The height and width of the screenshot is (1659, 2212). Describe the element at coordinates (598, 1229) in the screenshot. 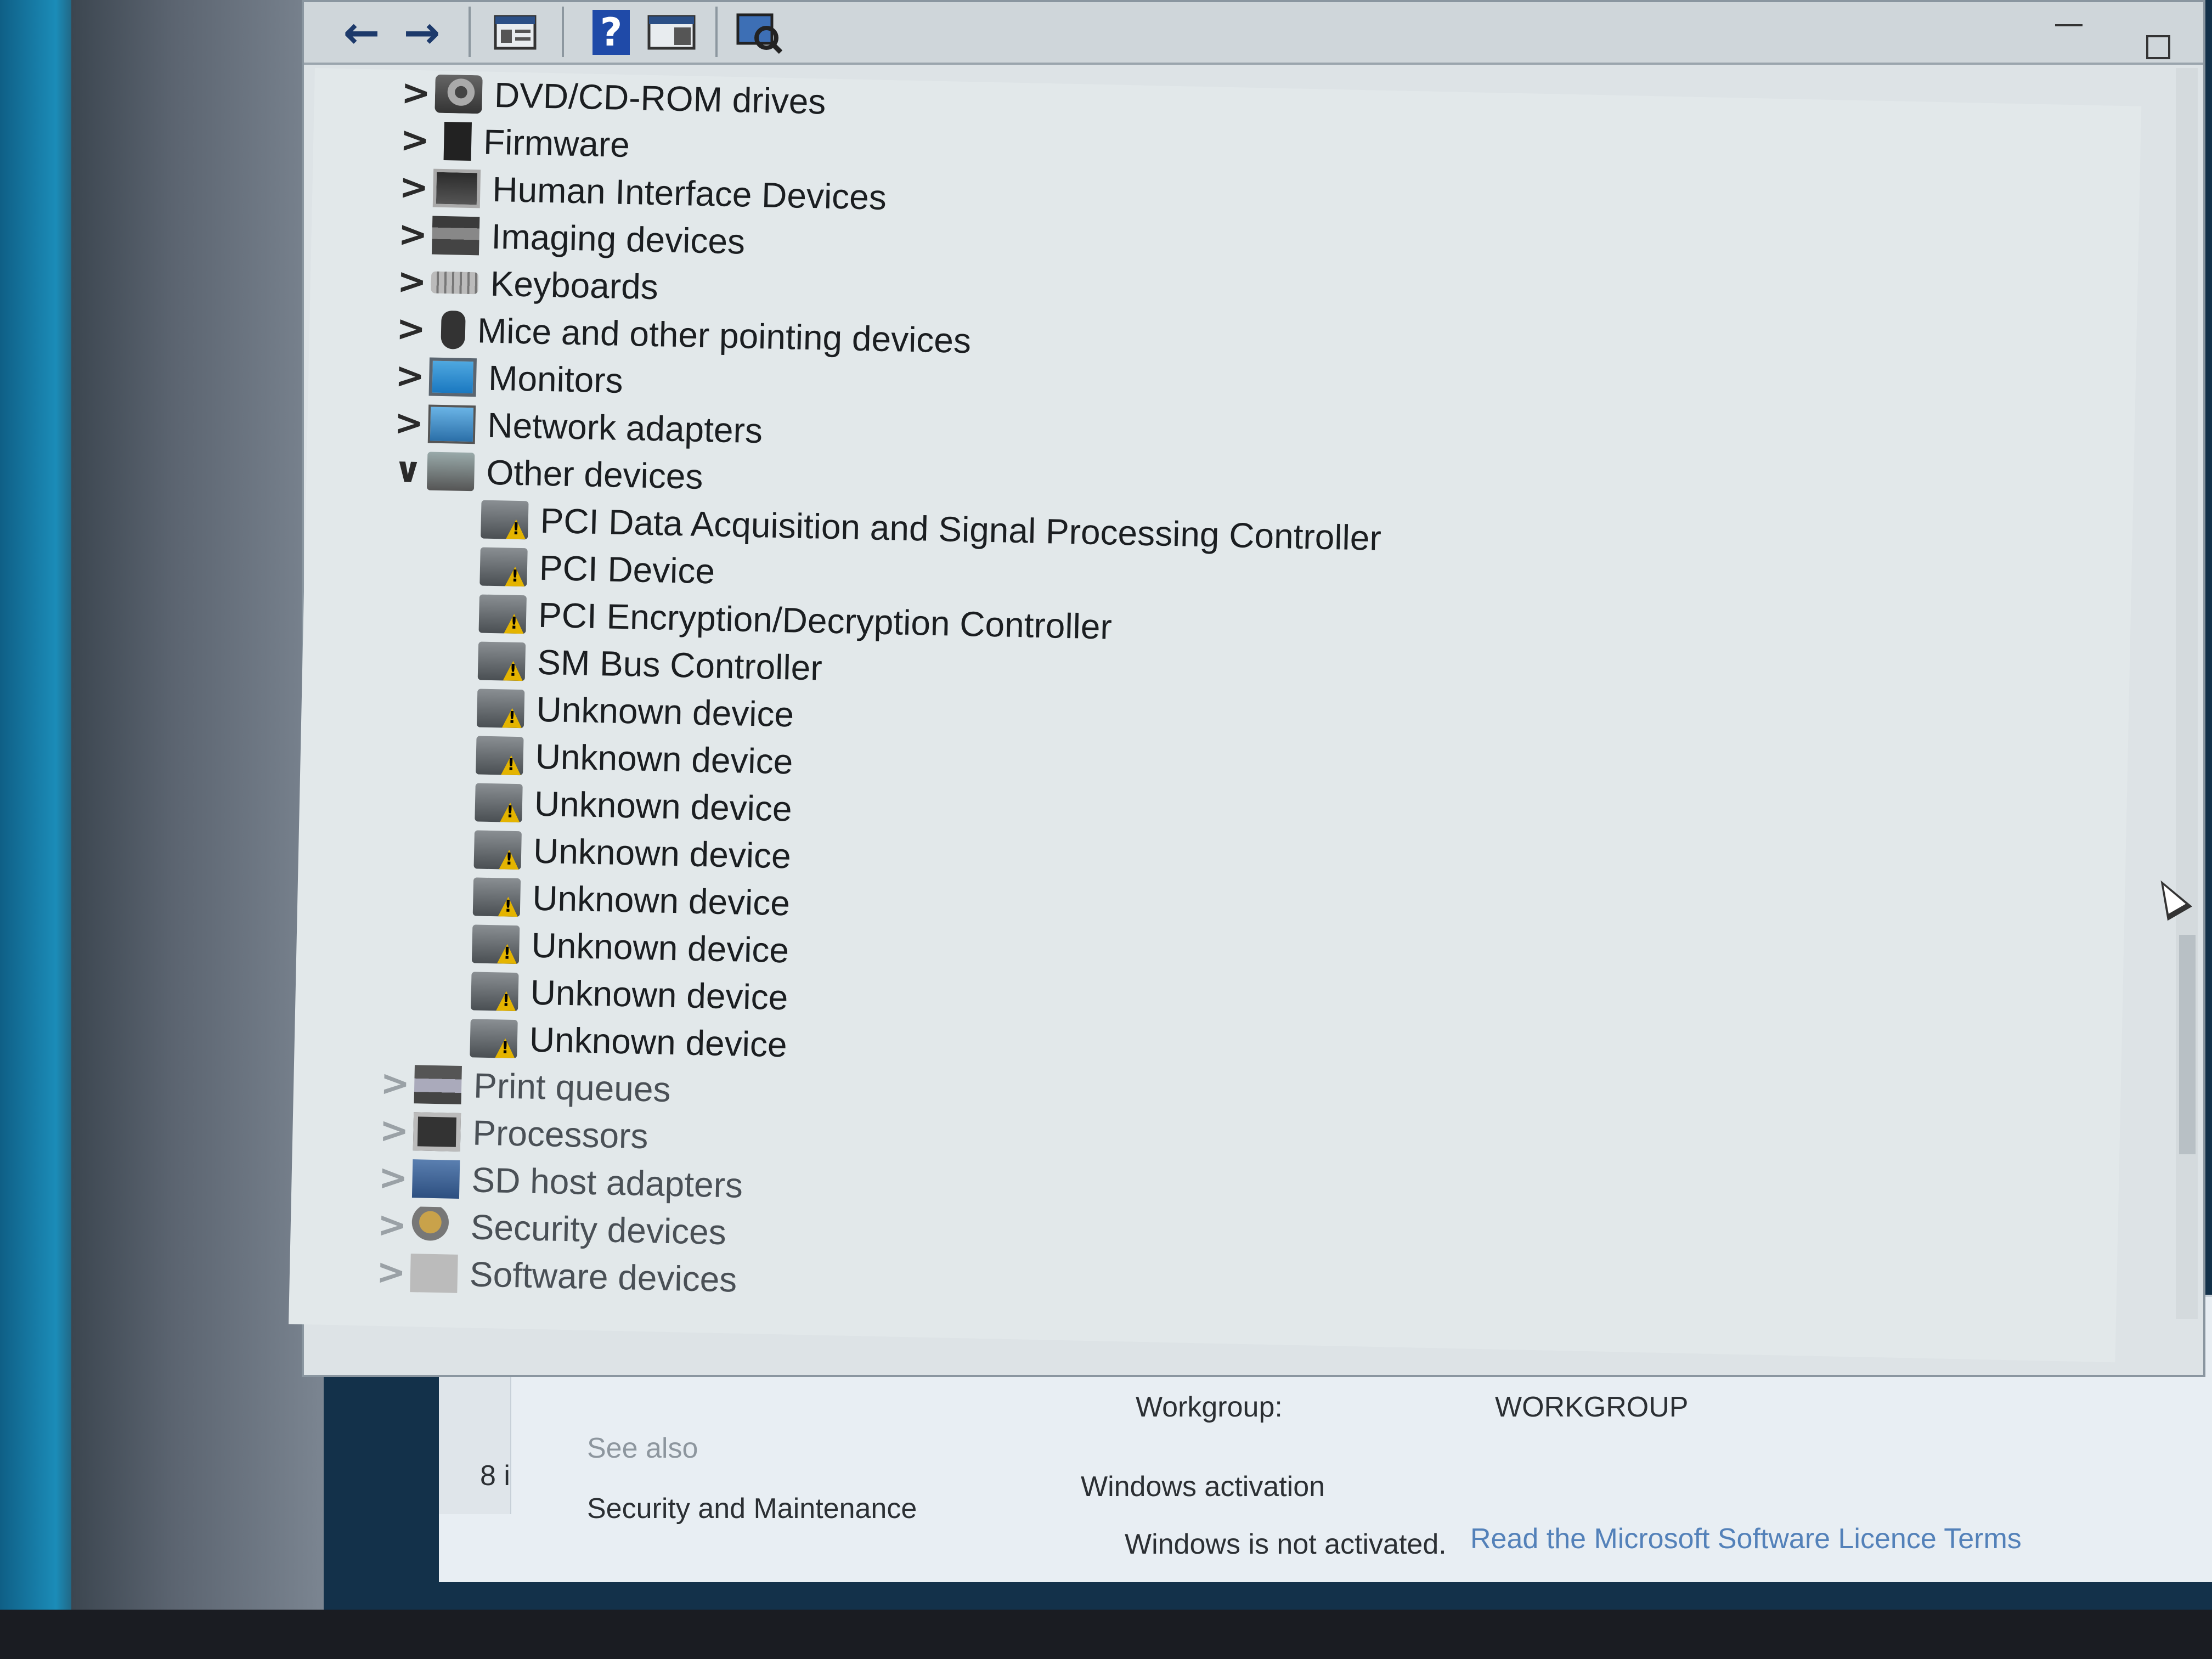

I see `tree-item-label: Security devices` at that location.